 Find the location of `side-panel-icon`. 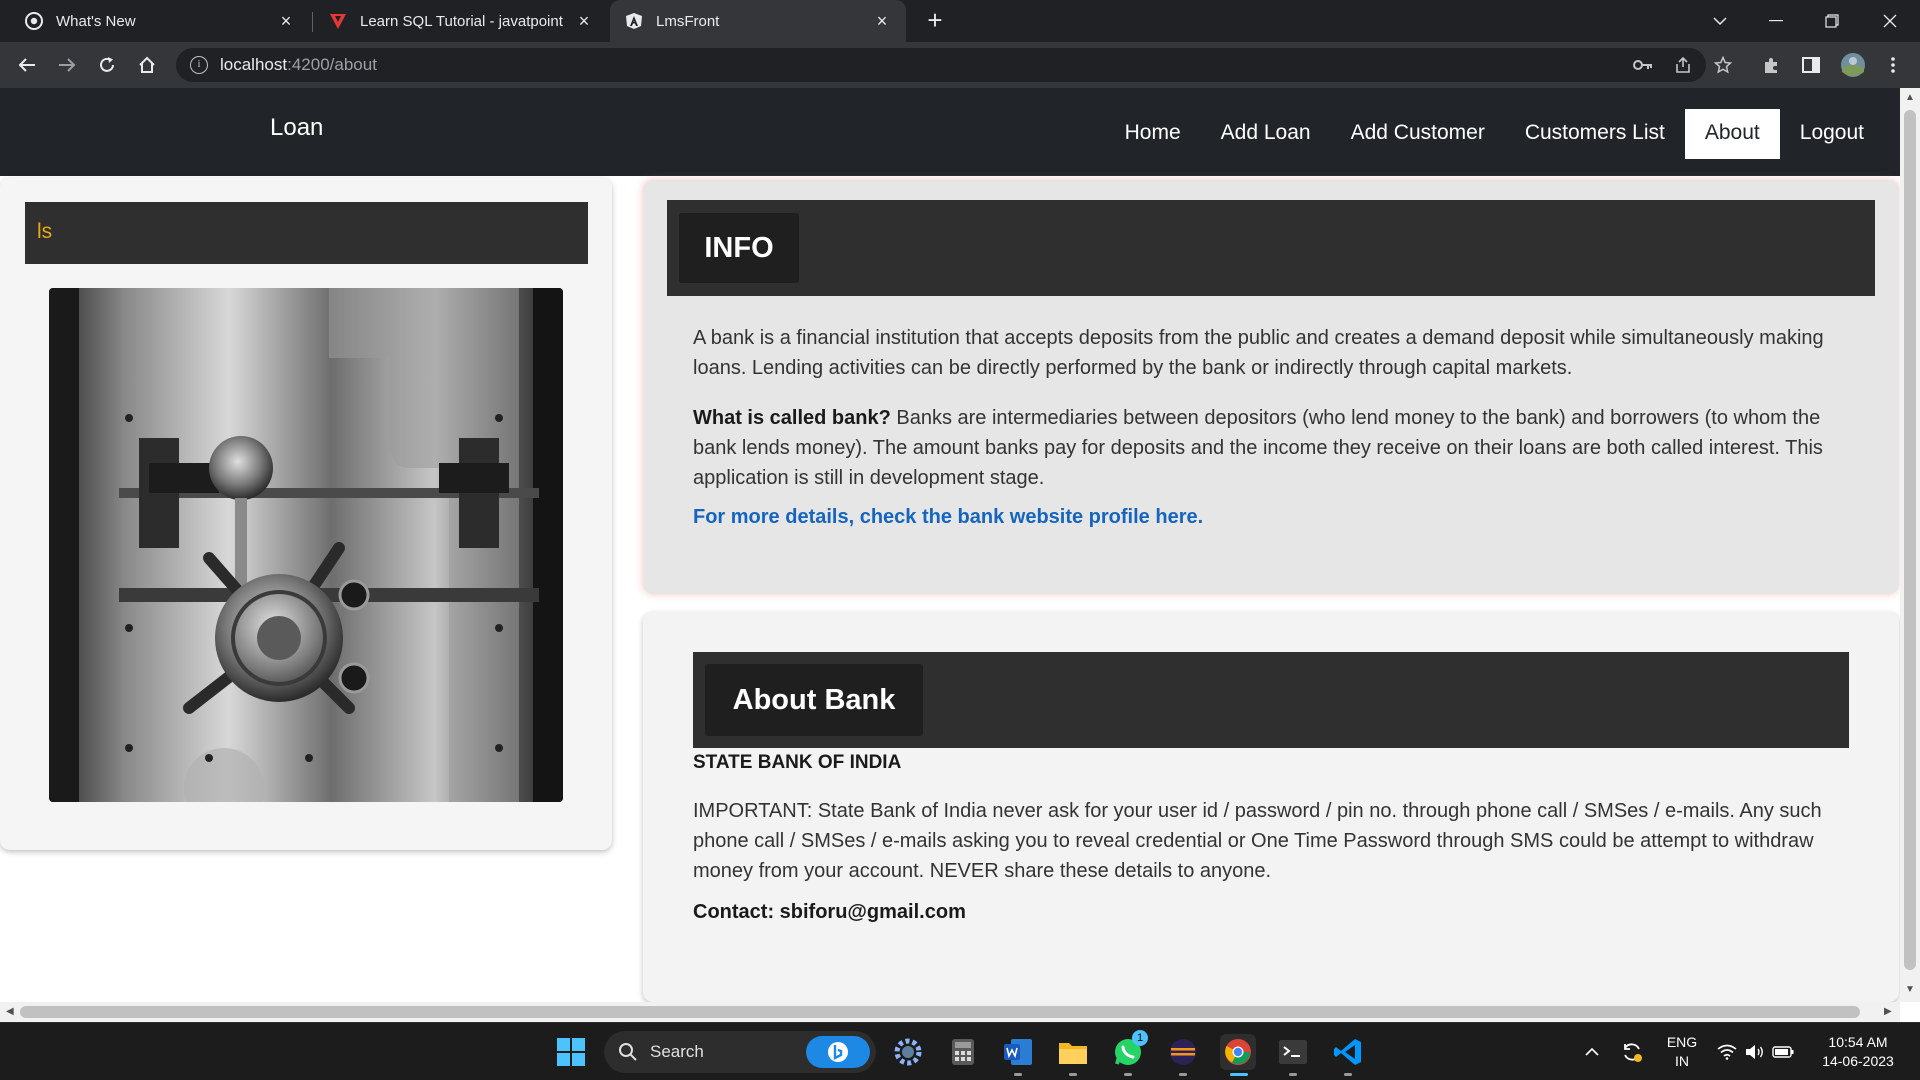

side-panel-icon is located at coordinates (1811, 65).